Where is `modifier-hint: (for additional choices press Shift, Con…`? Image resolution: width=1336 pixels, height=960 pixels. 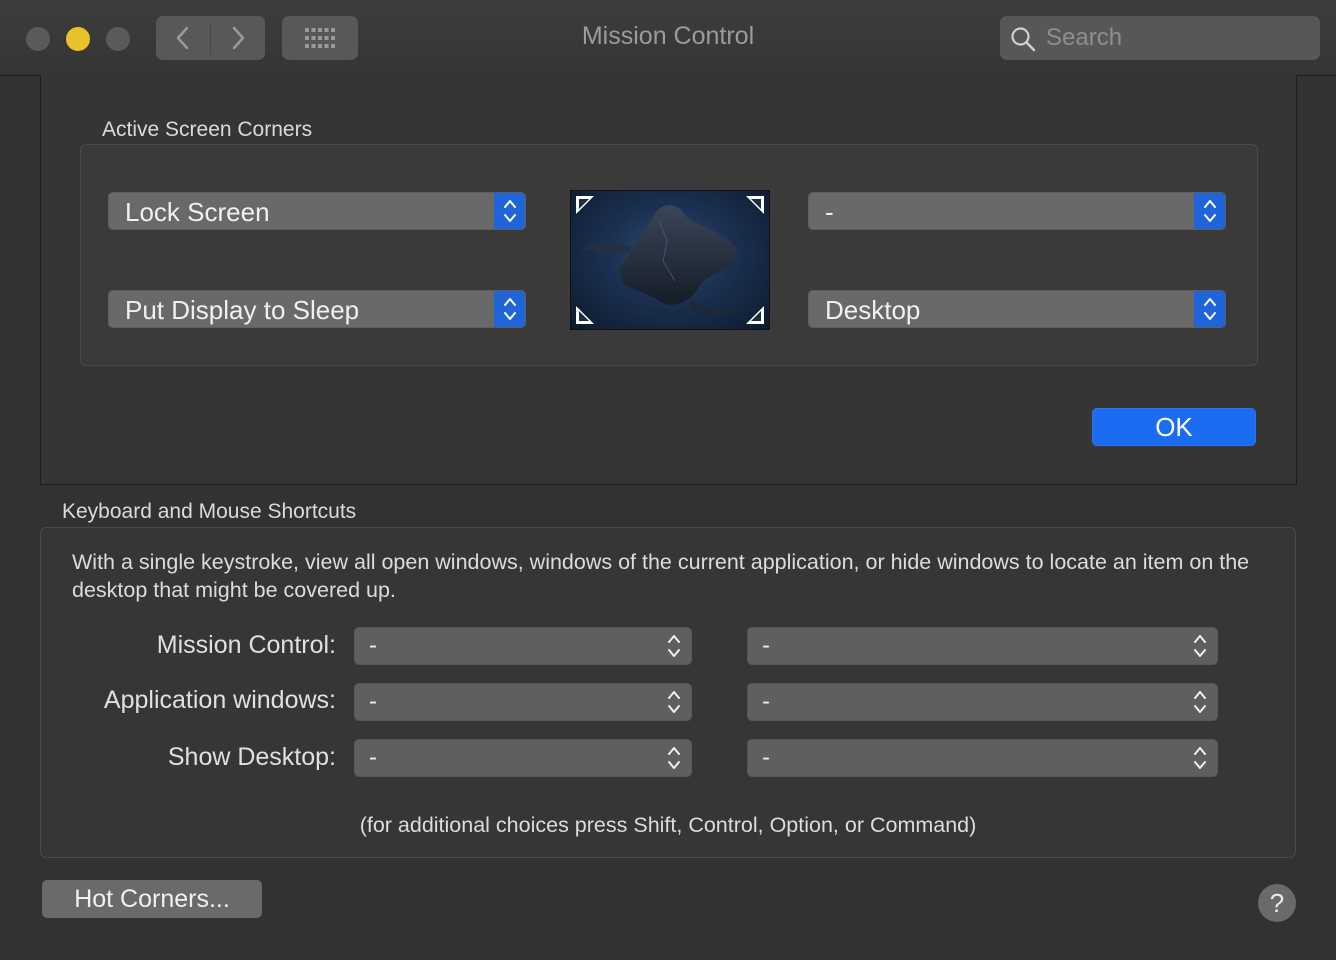 modifier-hint: (for additional choices press Shift, Con… is located at coordinates (668, 825).